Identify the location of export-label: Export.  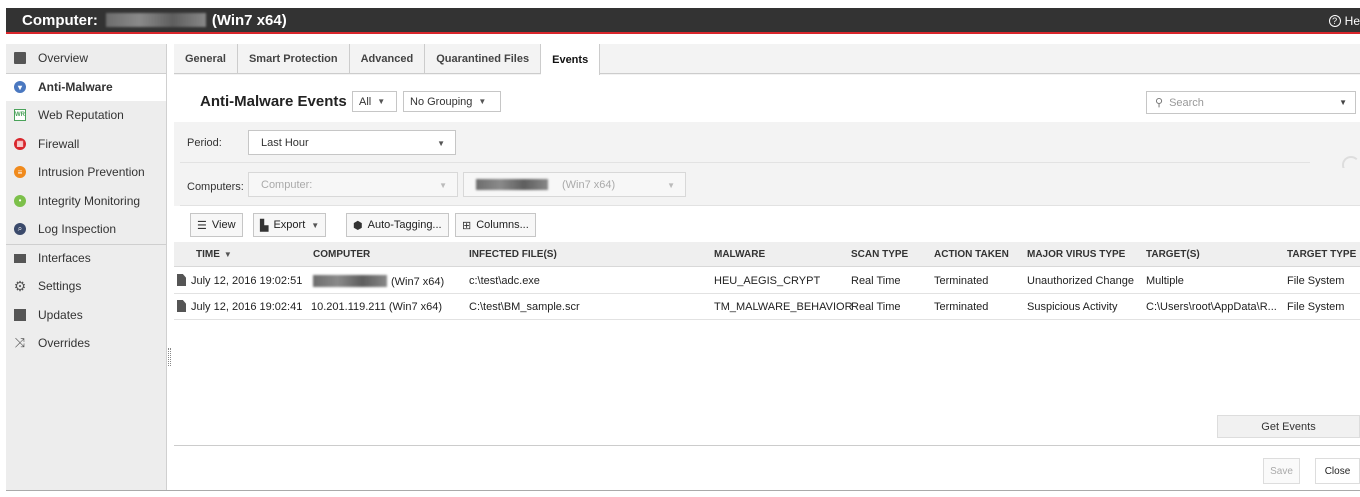
(289, 225).